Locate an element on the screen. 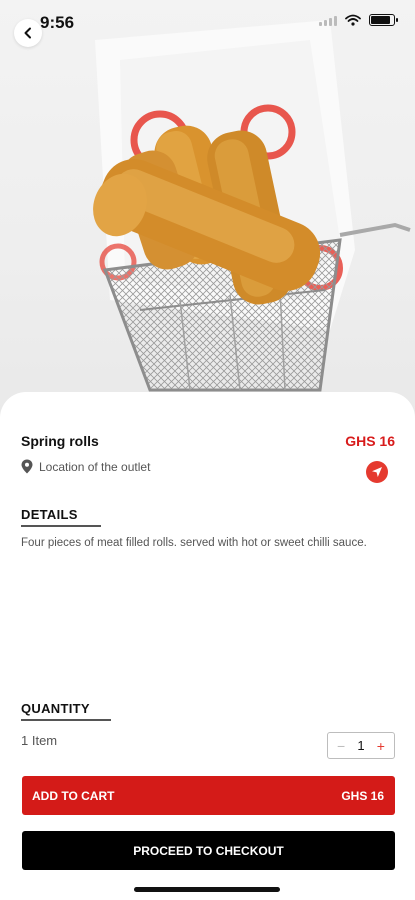  increment-button: + is located at coordinates (381, 746).